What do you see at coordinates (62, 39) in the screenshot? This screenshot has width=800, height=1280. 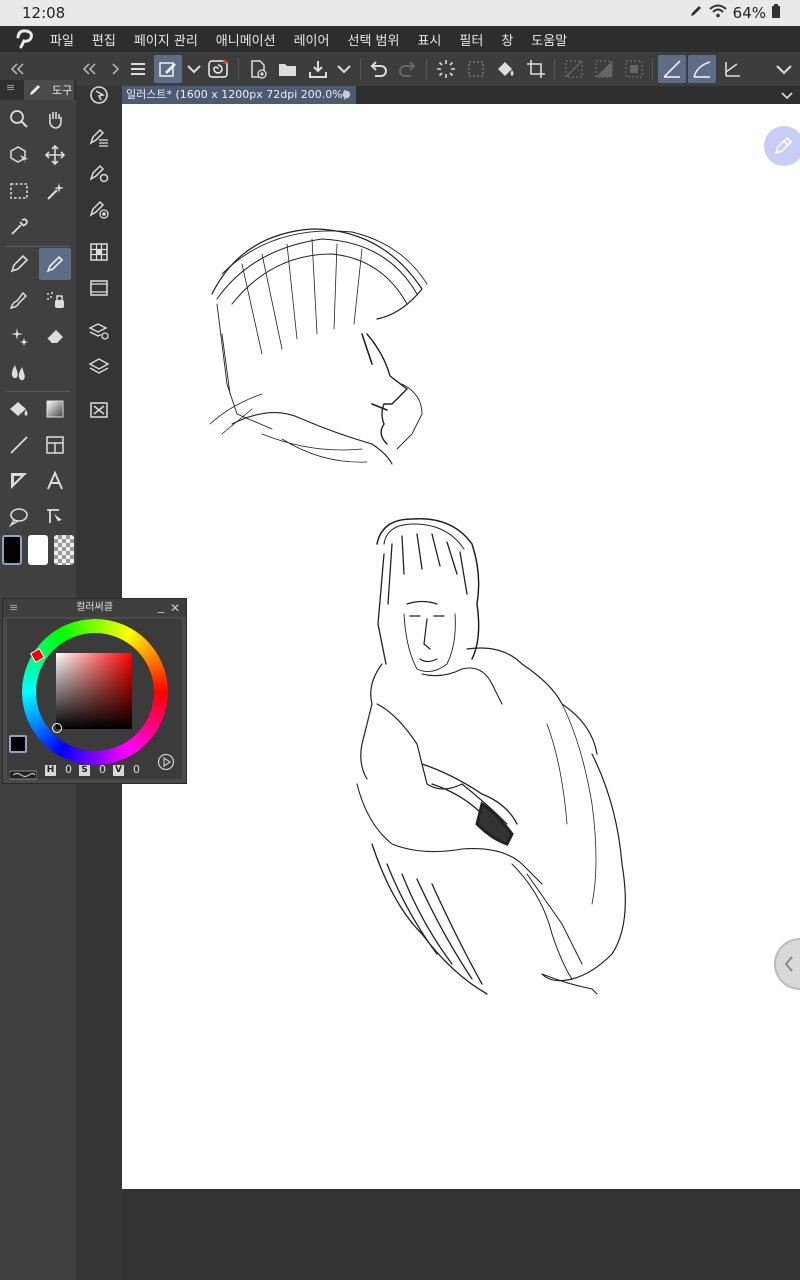 I see `menu-file: 파일` at bounding box center [62, 39].